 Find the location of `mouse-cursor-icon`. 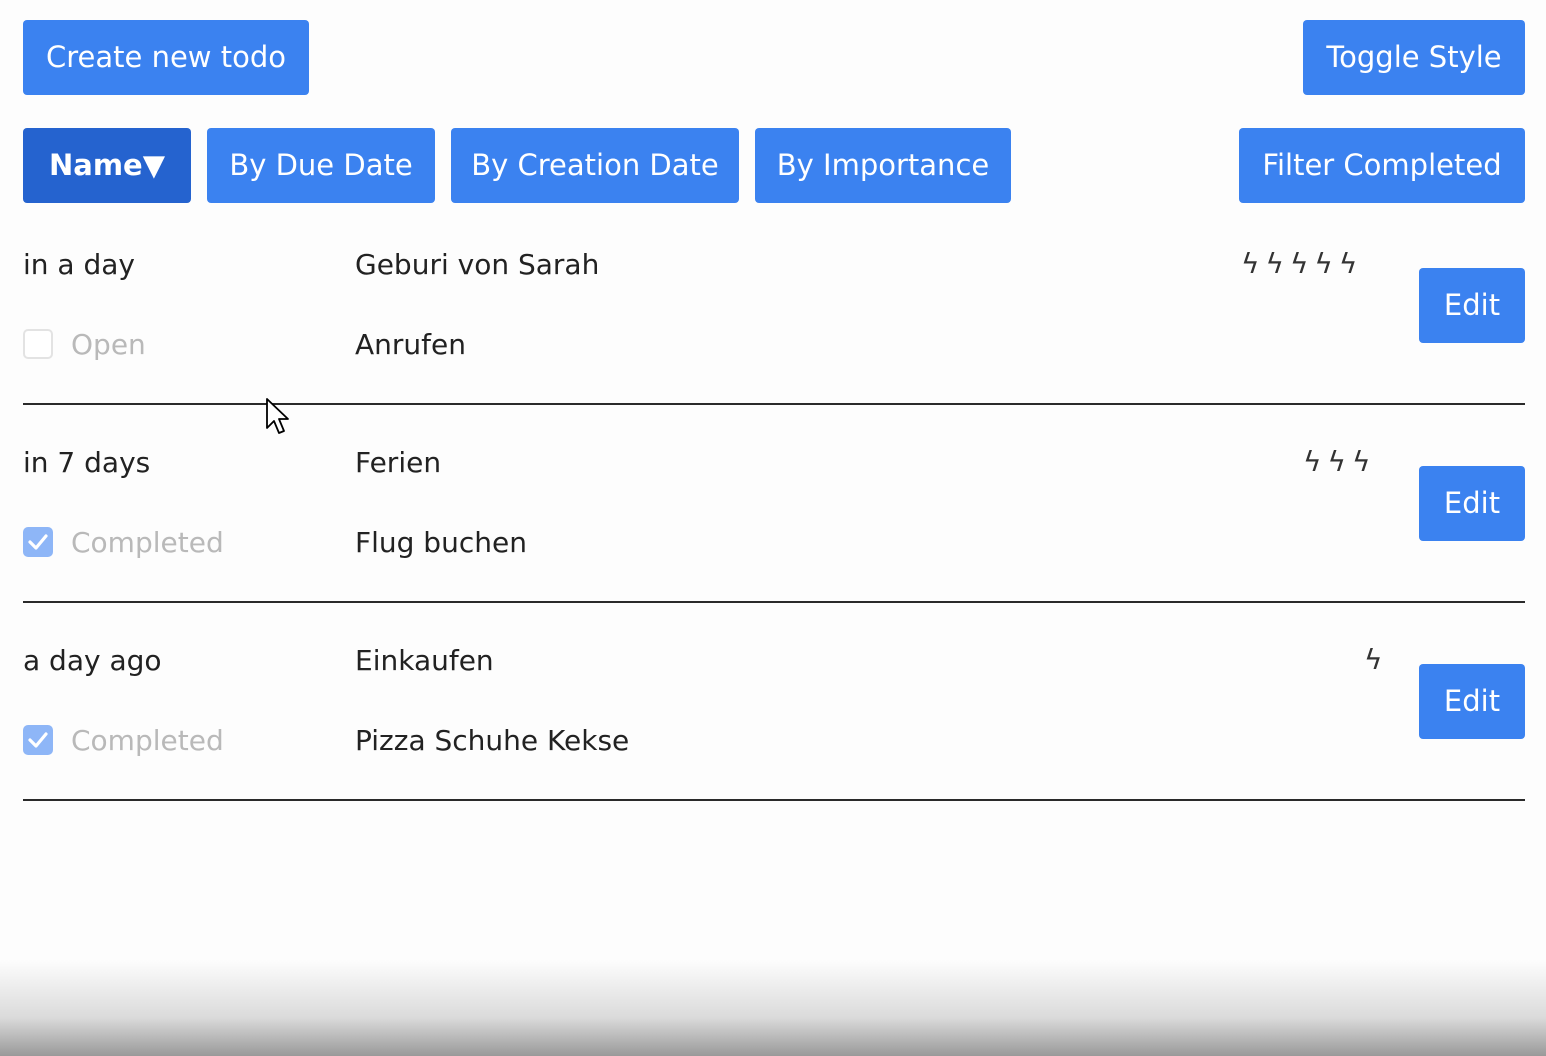

mouse-cursor-icon is located at coordinates (277, 416).